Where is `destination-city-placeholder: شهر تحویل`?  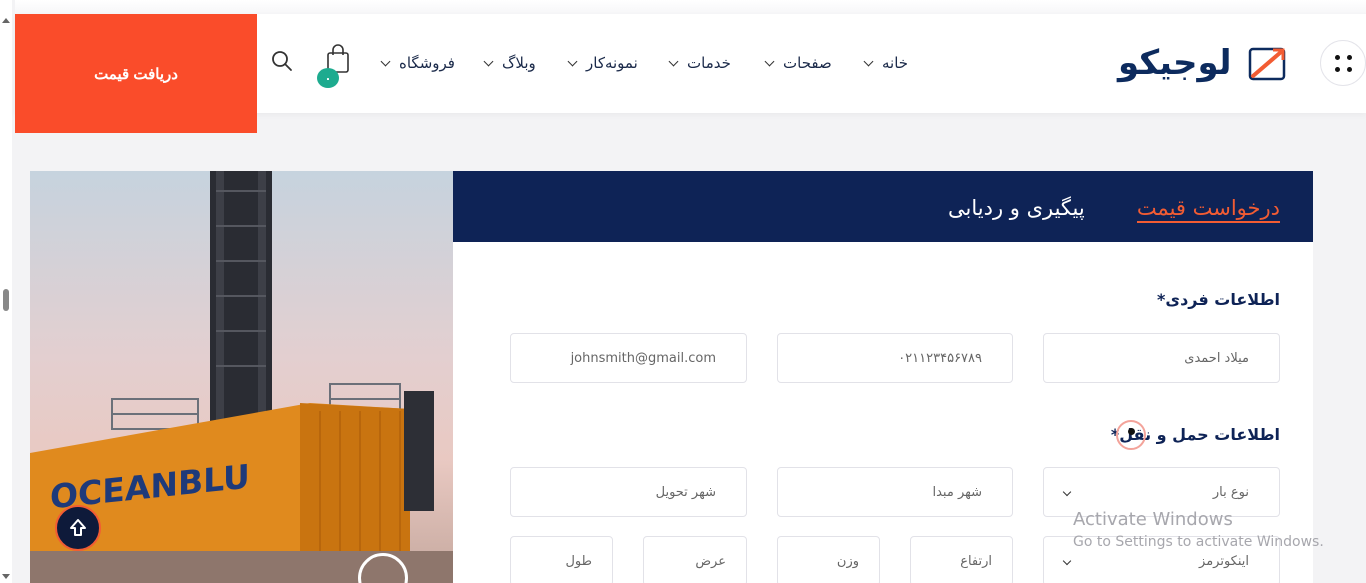 destination-city-placeholder: شهر تحویل is located at coordinates (685, 492).